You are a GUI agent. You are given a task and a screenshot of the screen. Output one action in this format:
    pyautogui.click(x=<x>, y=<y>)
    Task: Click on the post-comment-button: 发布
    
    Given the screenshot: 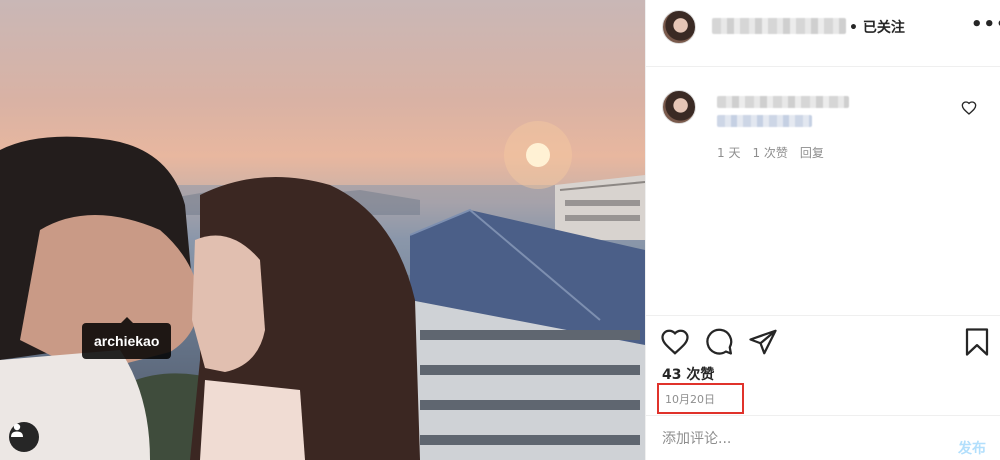 What is the action you would take?
    pyautogui.click(x=972, y=448)
    